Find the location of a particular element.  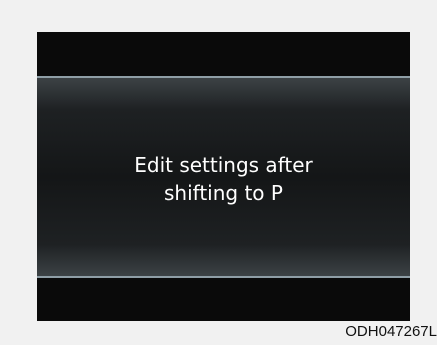

popup-message: Edit settings after shifting to P is located at coordinates (223, 179).